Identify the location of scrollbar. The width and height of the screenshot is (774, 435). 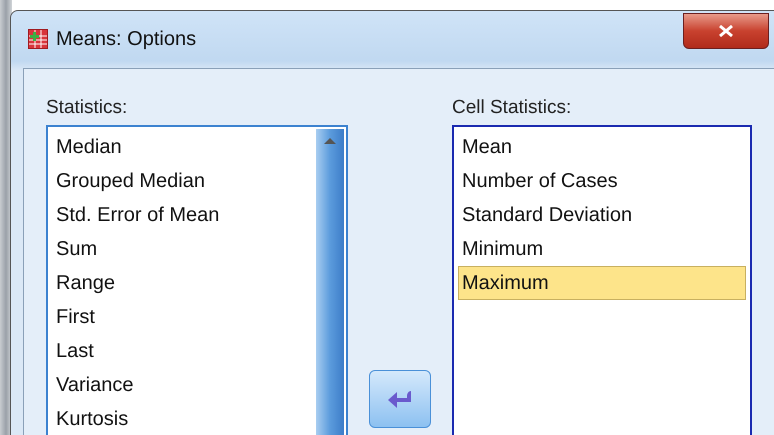
(330, 282).